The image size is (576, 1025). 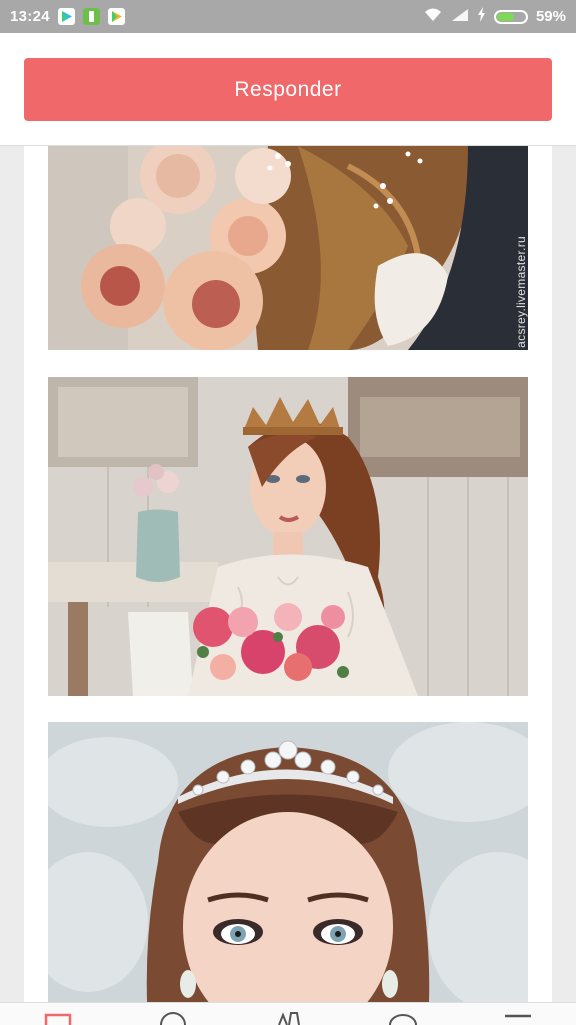 I want to click on battery-saver-icon, so click(x=91, y=16).